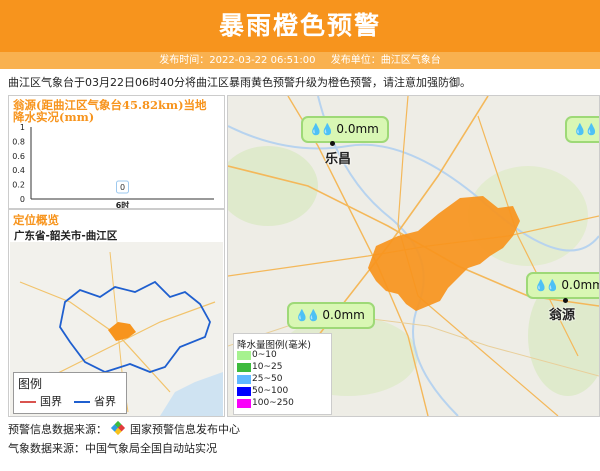 This screenshot has width=600, height=471. What do you see at coordinates (57, 429) in the screenshot?
I see `warning-source-label: 预警信息数据来源：` at bounding box center [57, 429].